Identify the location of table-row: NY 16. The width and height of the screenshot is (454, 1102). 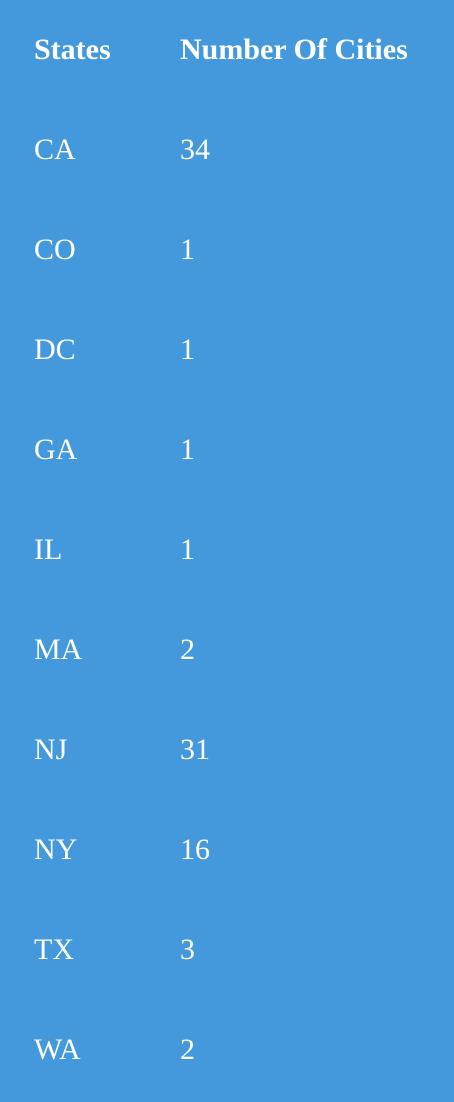
(227, 850).